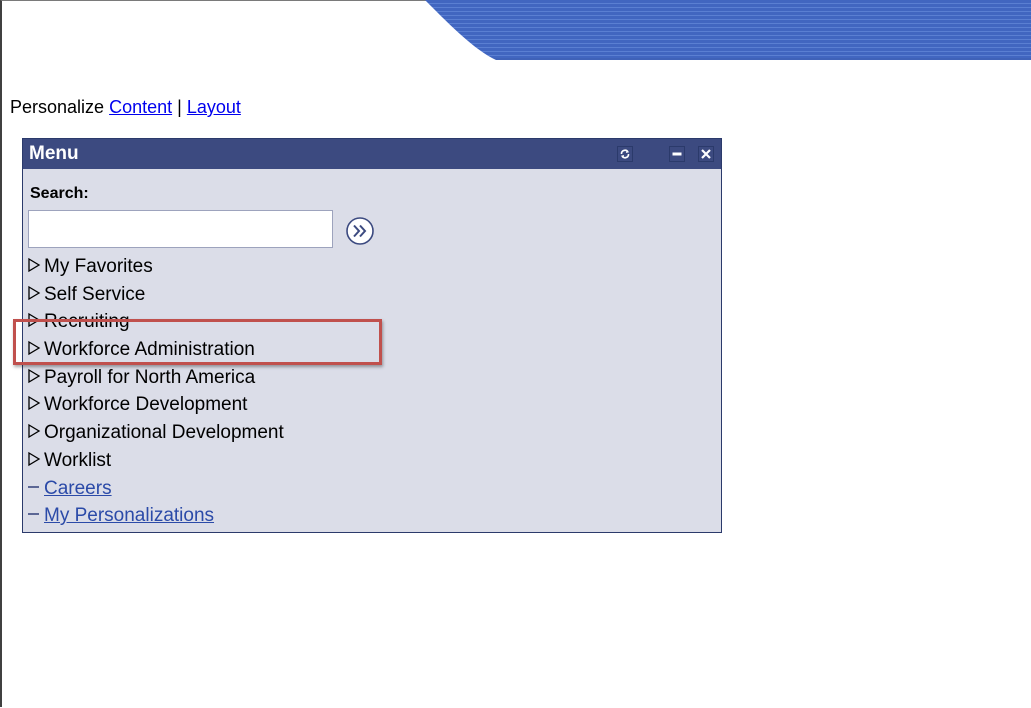 Image resolution: width=1031 pixels, height=708 pixels. What do you see at coordinates (140, 107) in the screenshot?
I see `content-link: Content` at bounding box center [140, 107].